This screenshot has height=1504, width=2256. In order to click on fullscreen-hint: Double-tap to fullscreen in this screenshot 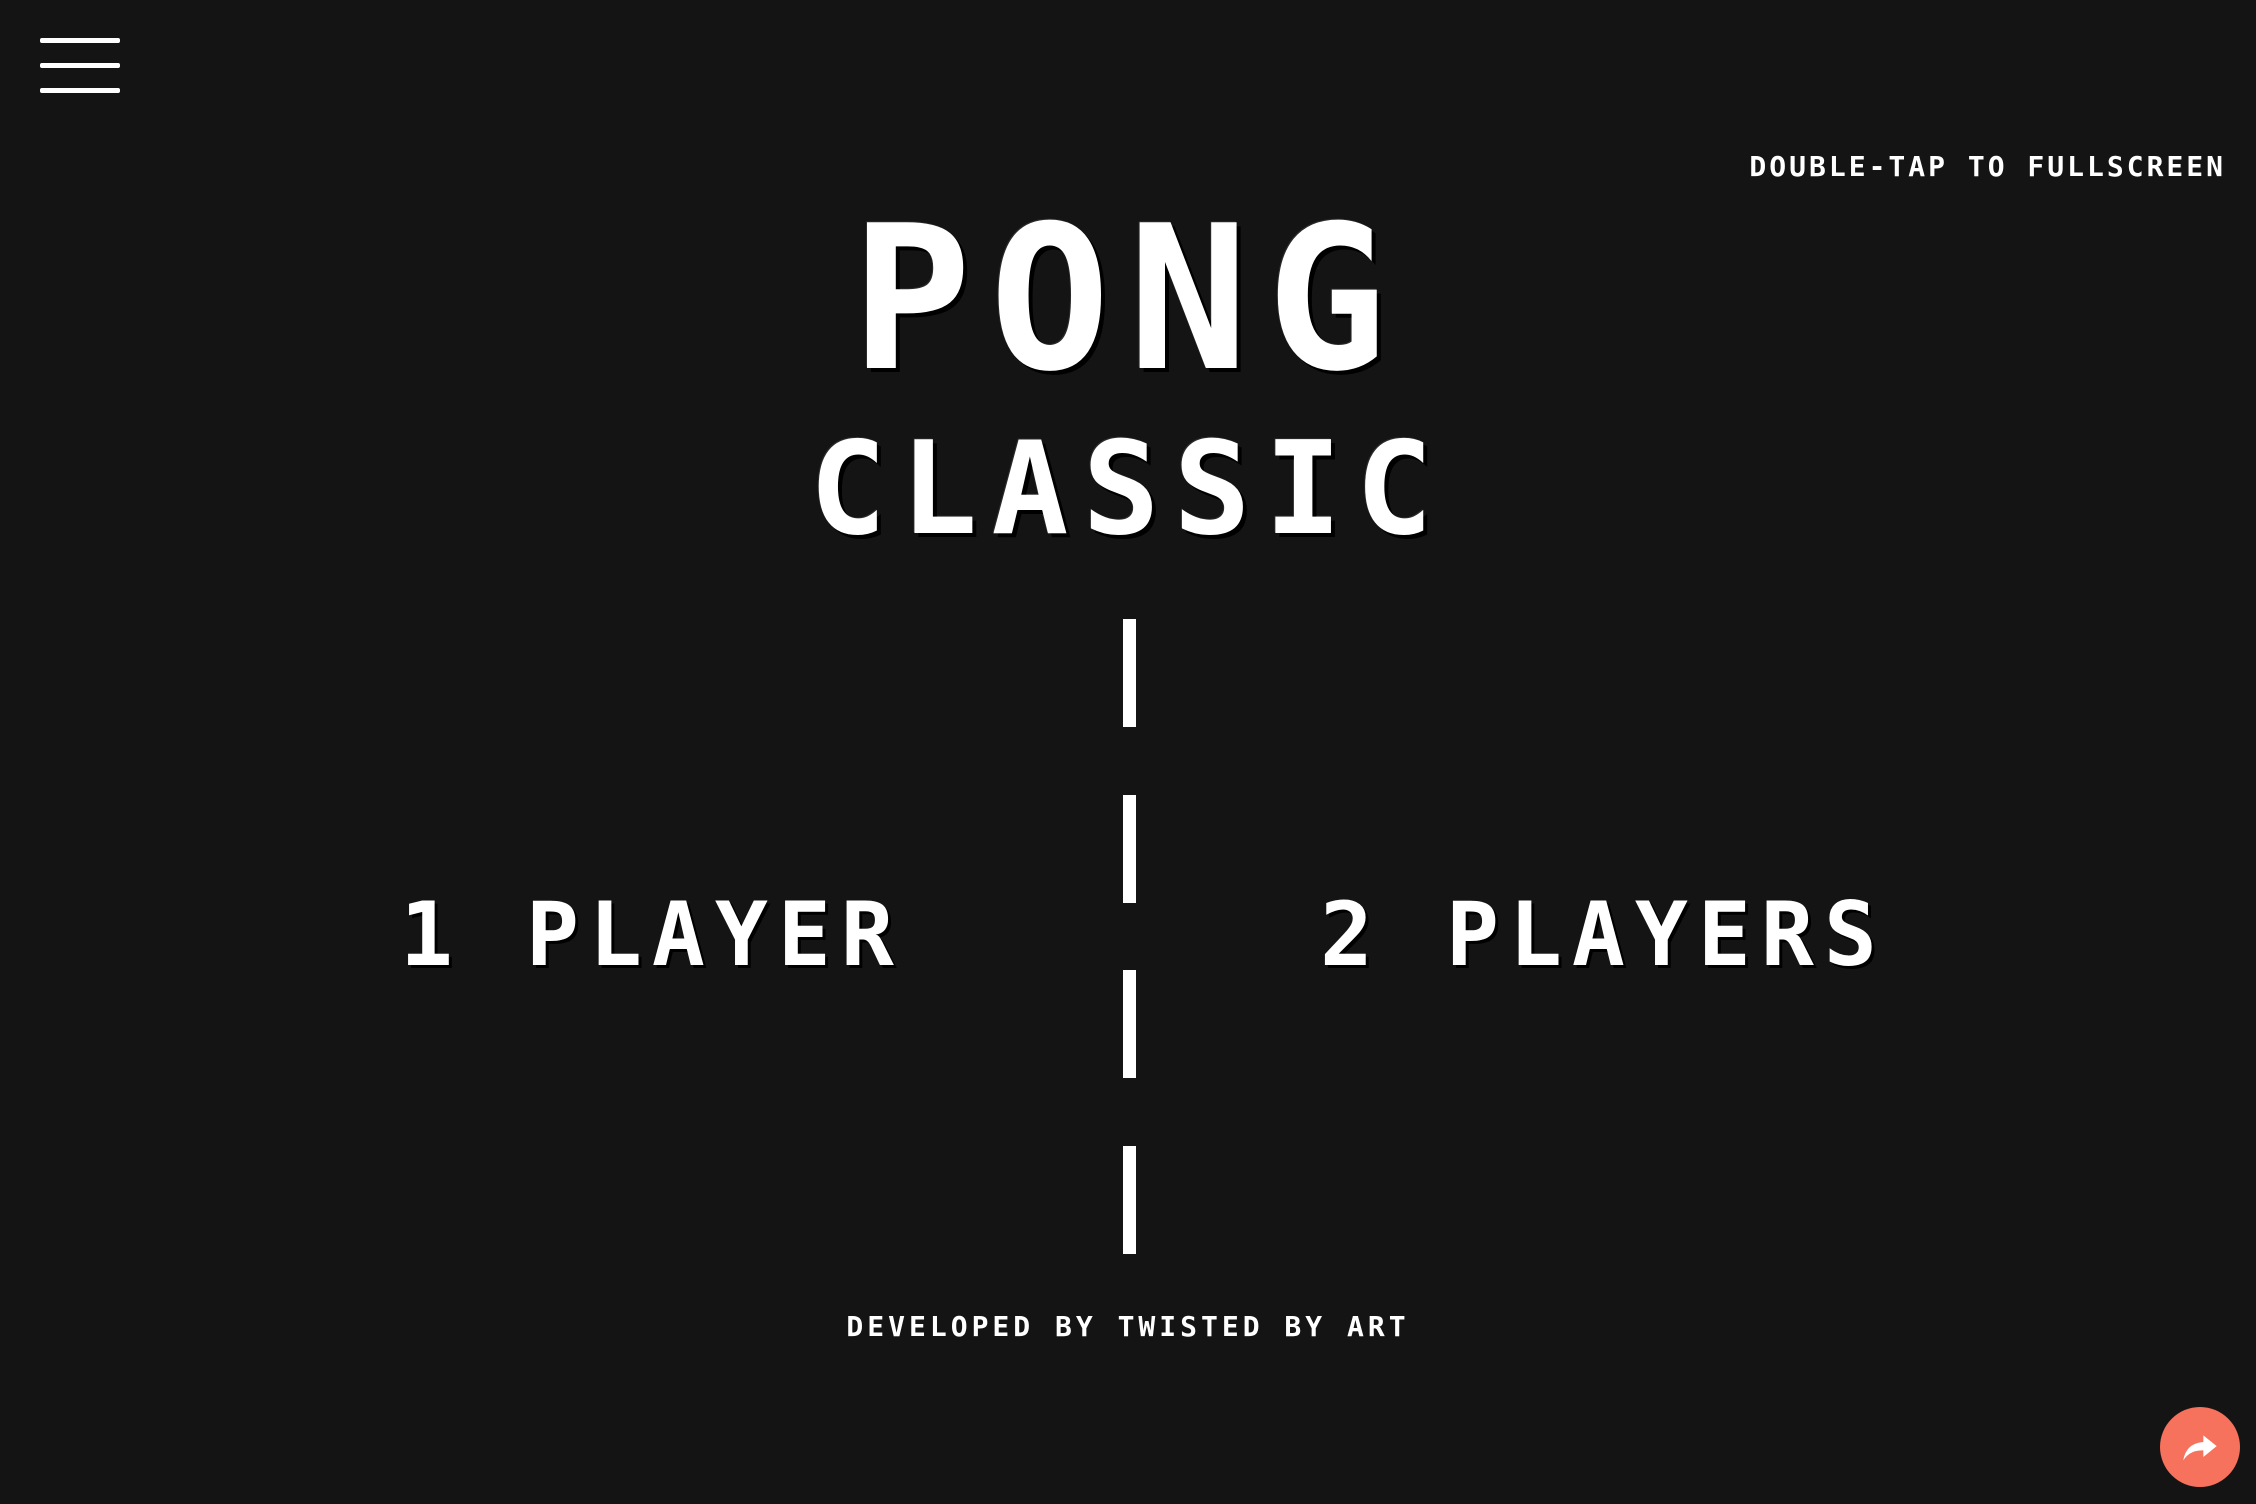, I will do `click(1987, 166)`.